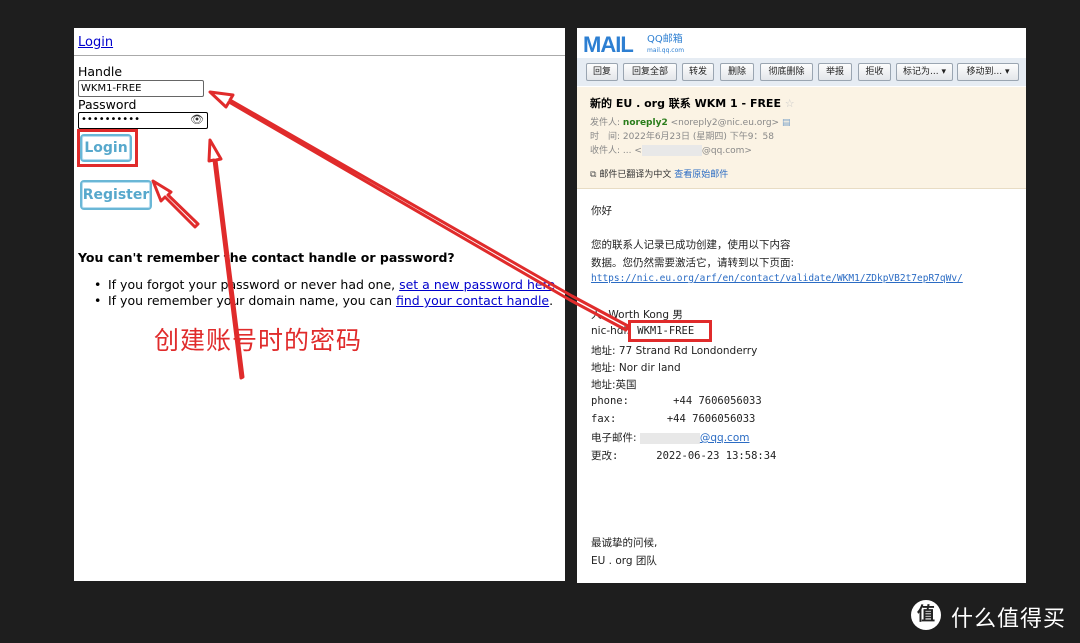 Image resolution: width=1080 pixels, height=643 pixels. I want to click on contact-card-icon: ▤, so click(786, 123).